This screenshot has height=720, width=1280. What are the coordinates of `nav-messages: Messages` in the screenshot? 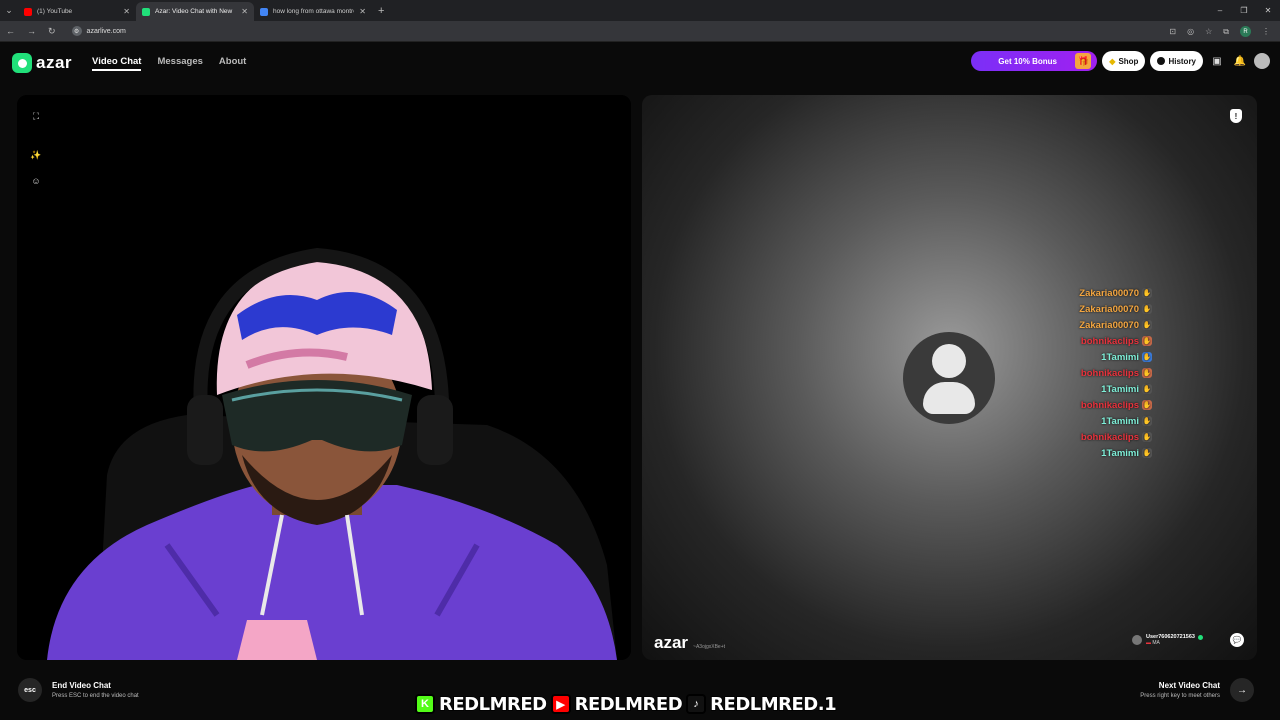 It's located at (179, 63).